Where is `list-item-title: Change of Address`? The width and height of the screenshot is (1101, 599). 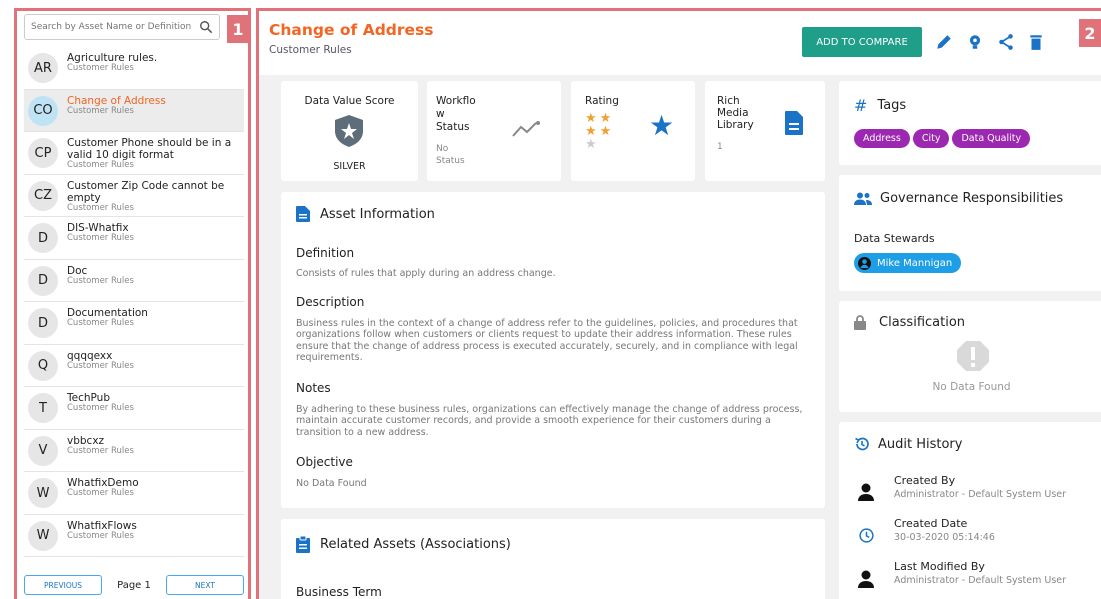
list-item-title: Change of Address is located at coordinates (116, 100).